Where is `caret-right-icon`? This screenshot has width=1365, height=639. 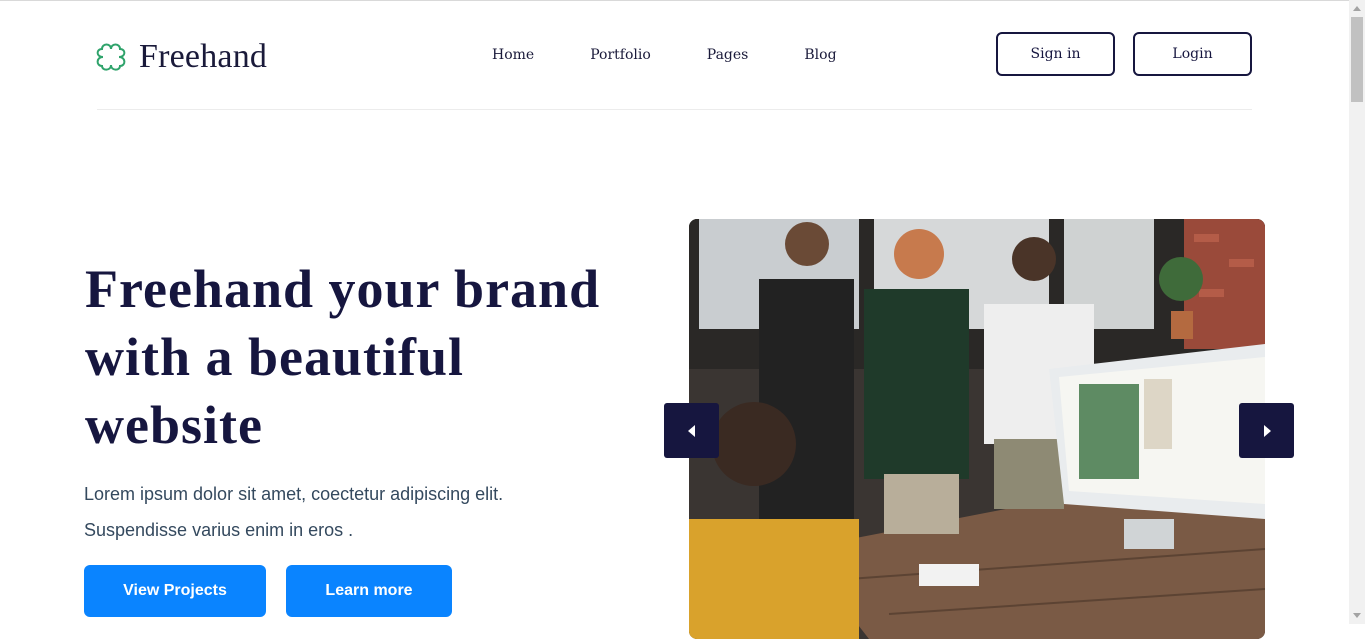 caret-right-icon is located at coordinates (1267, 430).